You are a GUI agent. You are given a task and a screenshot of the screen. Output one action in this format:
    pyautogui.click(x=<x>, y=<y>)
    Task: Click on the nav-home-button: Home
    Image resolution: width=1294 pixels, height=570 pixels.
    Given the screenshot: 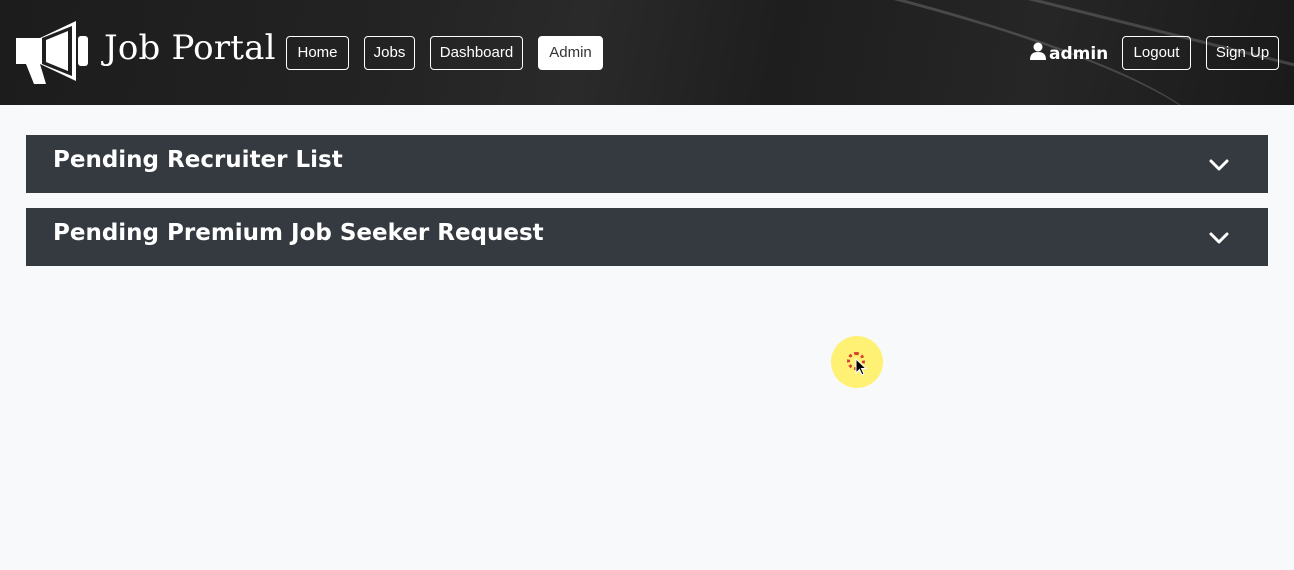 What is the action you would take?
    pyautogui.click(x=317, y=53)
    